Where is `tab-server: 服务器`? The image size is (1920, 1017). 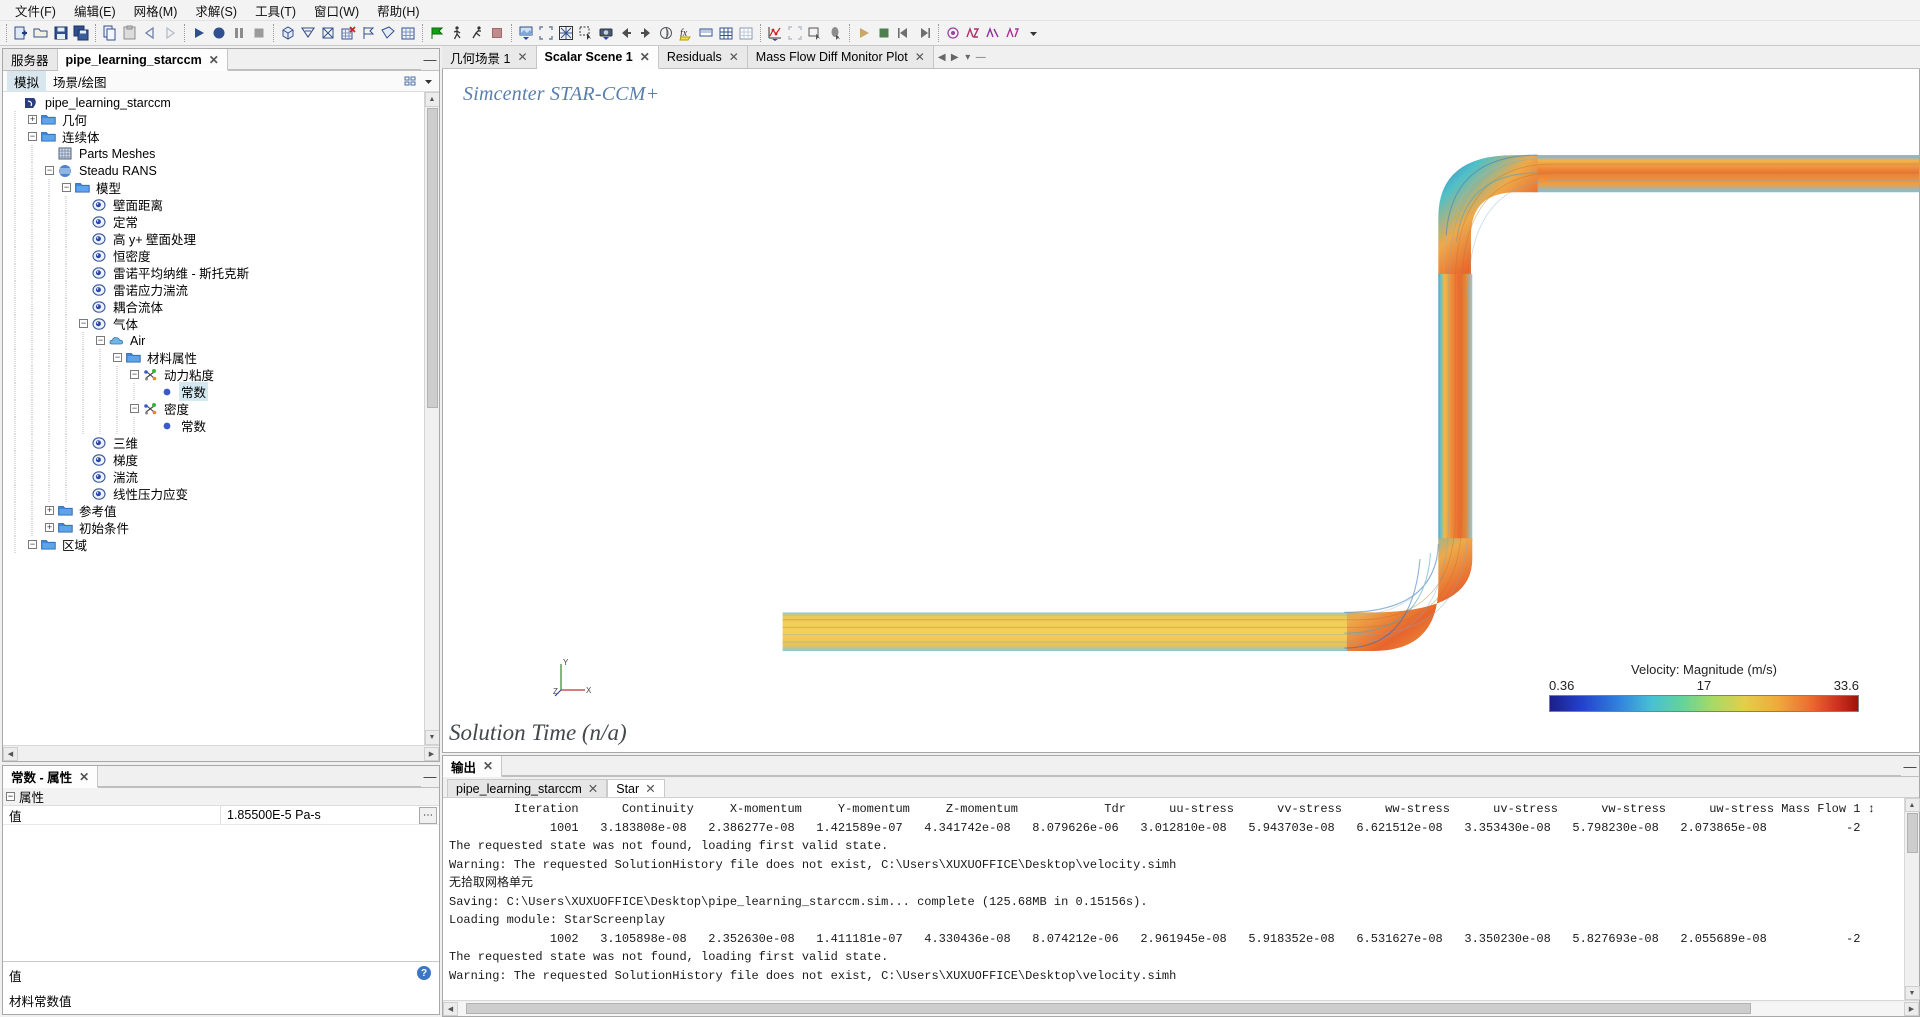
tab-server: 服务器 is located at coordinates (30, 59).